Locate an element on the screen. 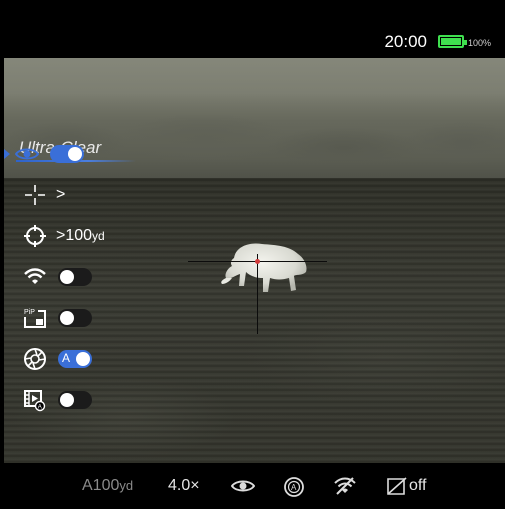  range-readout: A100yd is located at coordinates (107, 486).